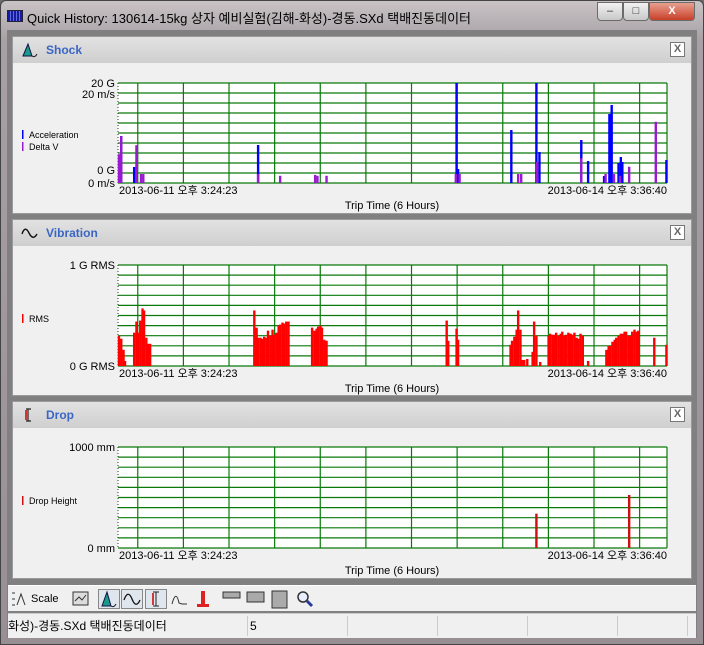  What do you see at coordinates (156, 599) in the screenshot?
I see `drop-toggle-icon` at bounding box center [156, 599].